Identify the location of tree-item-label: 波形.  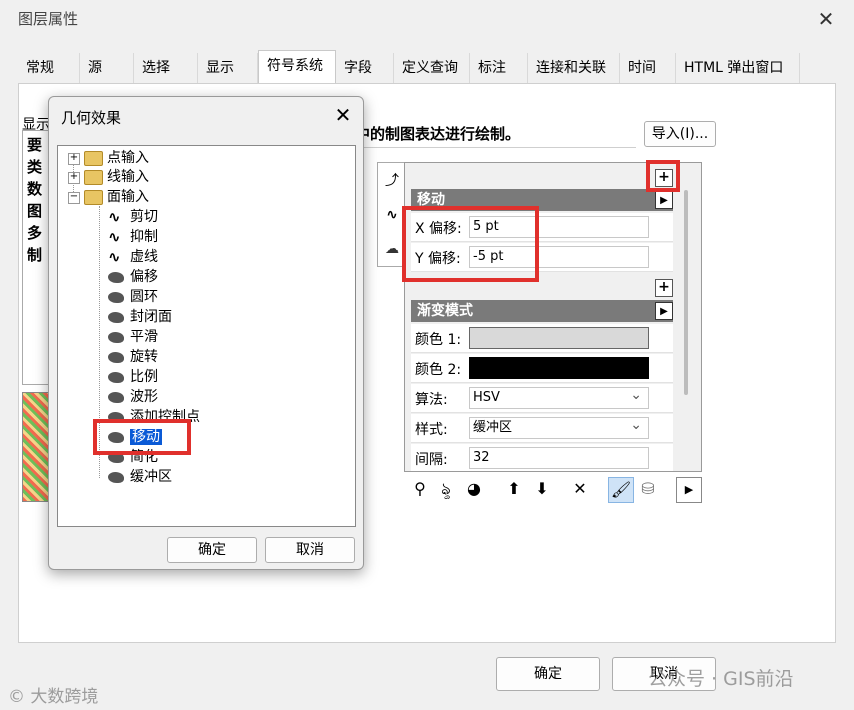
(144, 397).